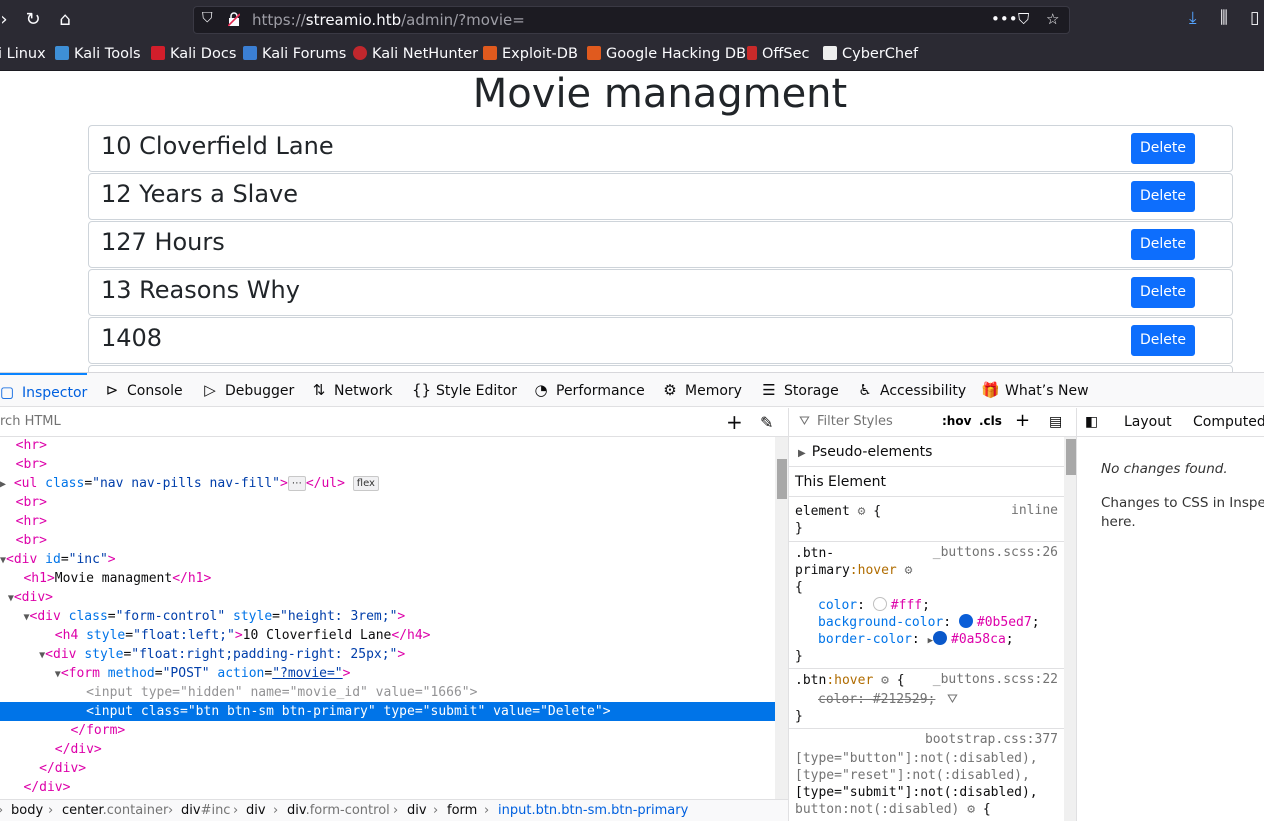 Image resolution: width=1264 pixels, height=821 pixels. Describe the element at coordinates (911, 390) in the screenshot. I see `tab-accessibility: ♿ Accessibility` at that location.